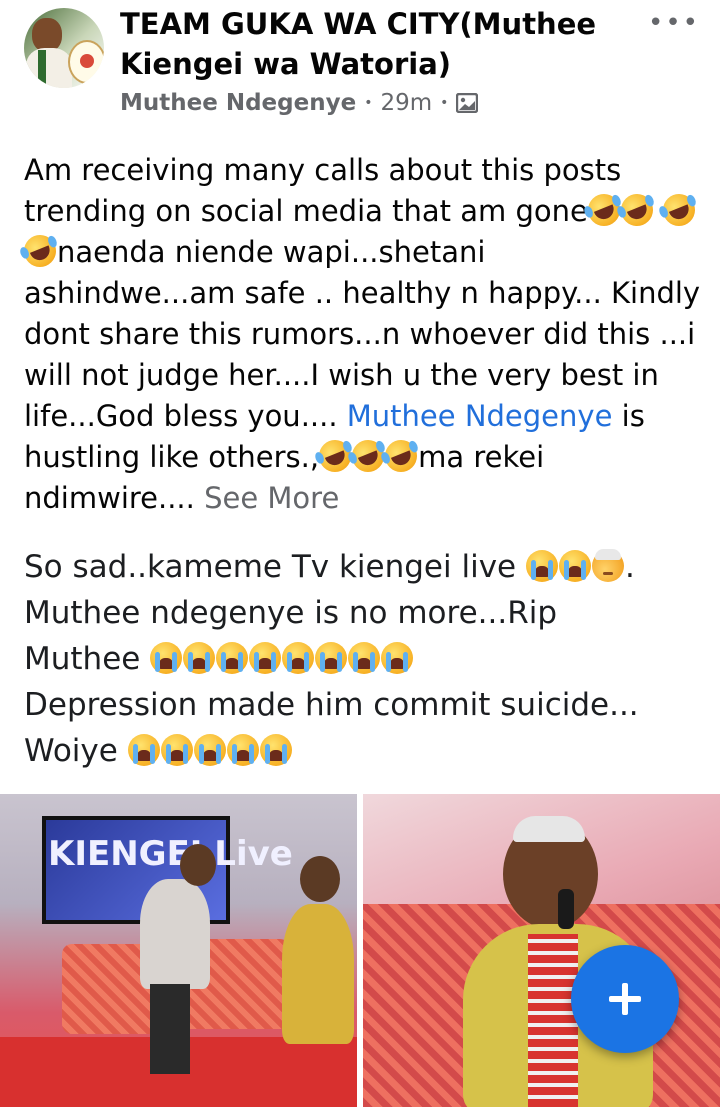 This screenshot has height=1107, width=720. Describe the element at coordinates (64, 48) in the screenshot. I see `group-avatar` at that location.